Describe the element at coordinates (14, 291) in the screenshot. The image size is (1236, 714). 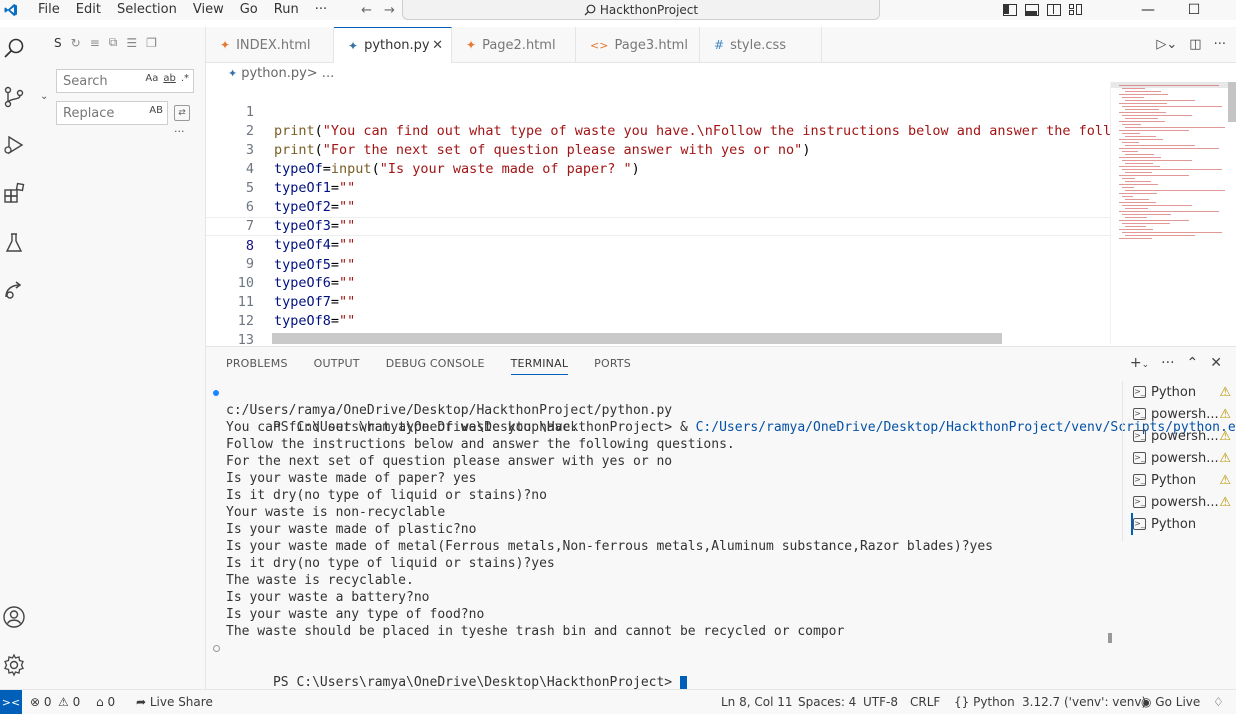
I see `remote-explorer-icon` at that location.